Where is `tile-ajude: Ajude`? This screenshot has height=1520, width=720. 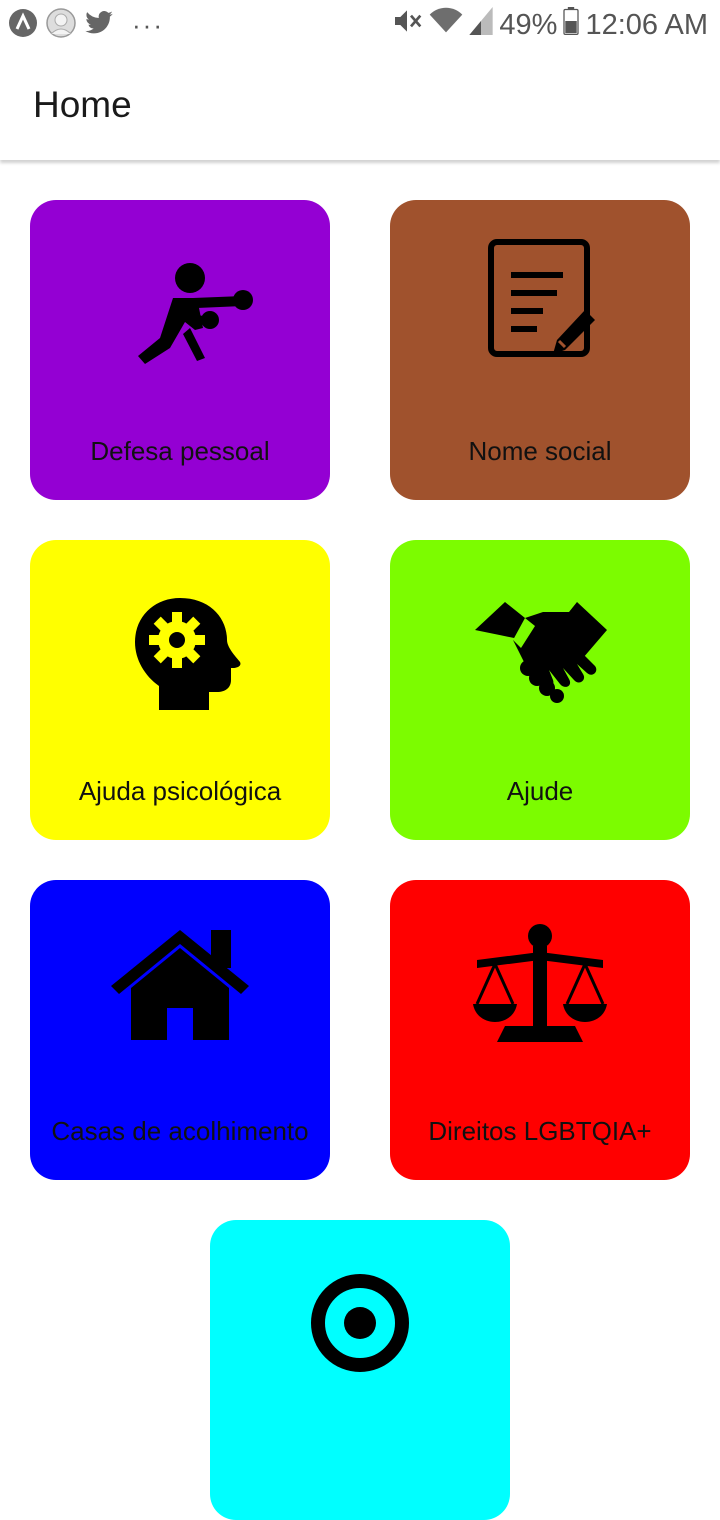 tile-ajude: Ajude is located at coordinates (540, 690).